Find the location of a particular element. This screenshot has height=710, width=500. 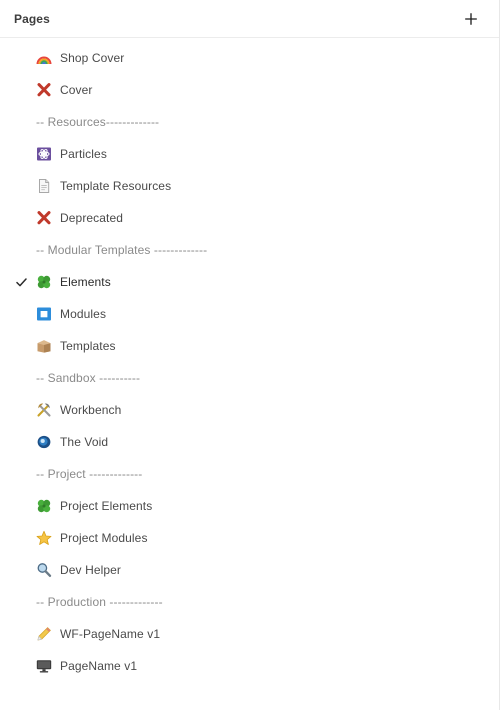

pencil-icon is located at coordinates (44, 634).